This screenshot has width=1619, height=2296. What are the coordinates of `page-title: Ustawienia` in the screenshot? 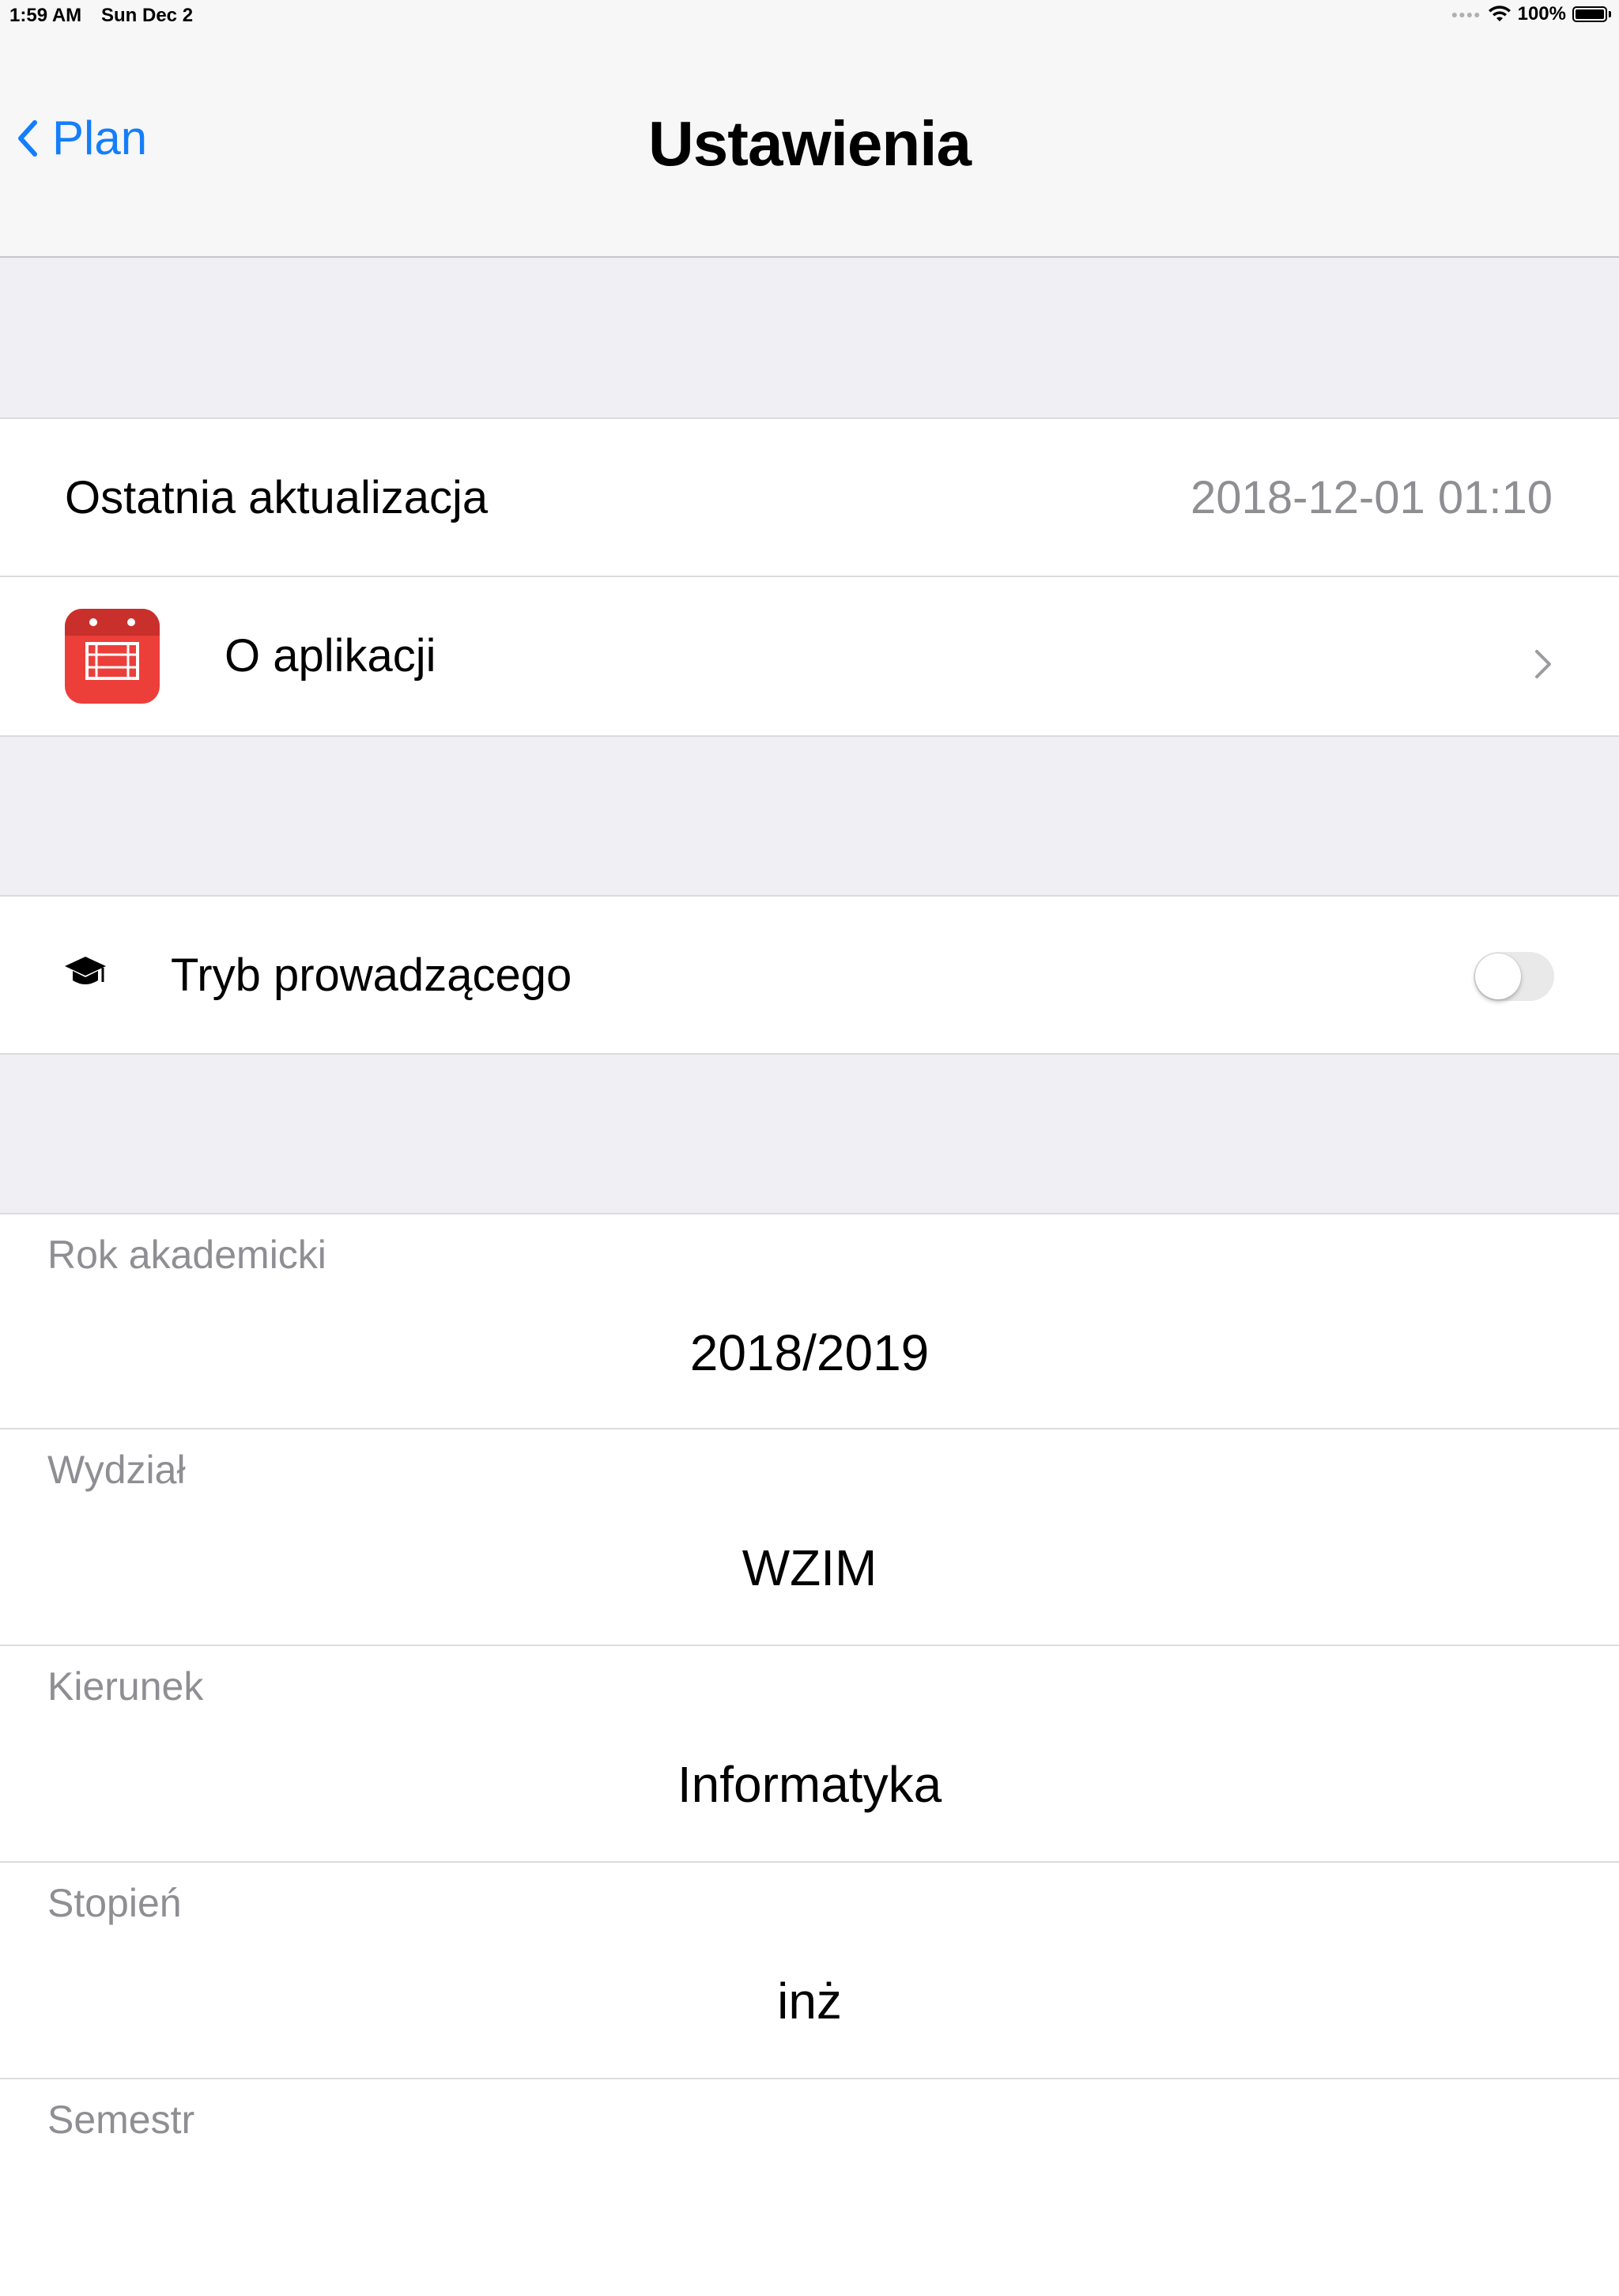 It's located at (810, 143).